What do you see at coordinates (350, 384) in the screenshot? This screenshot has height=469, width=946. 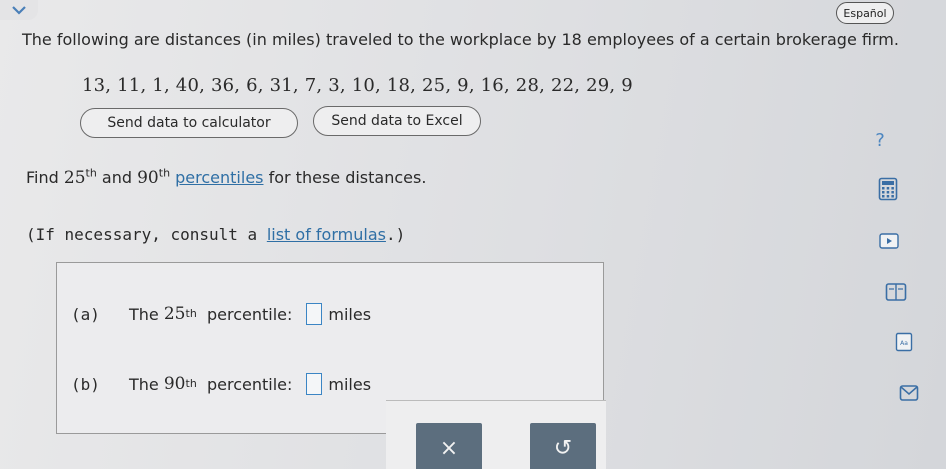 I see `part-b-unit: miles` at bounding box center [350, 384].